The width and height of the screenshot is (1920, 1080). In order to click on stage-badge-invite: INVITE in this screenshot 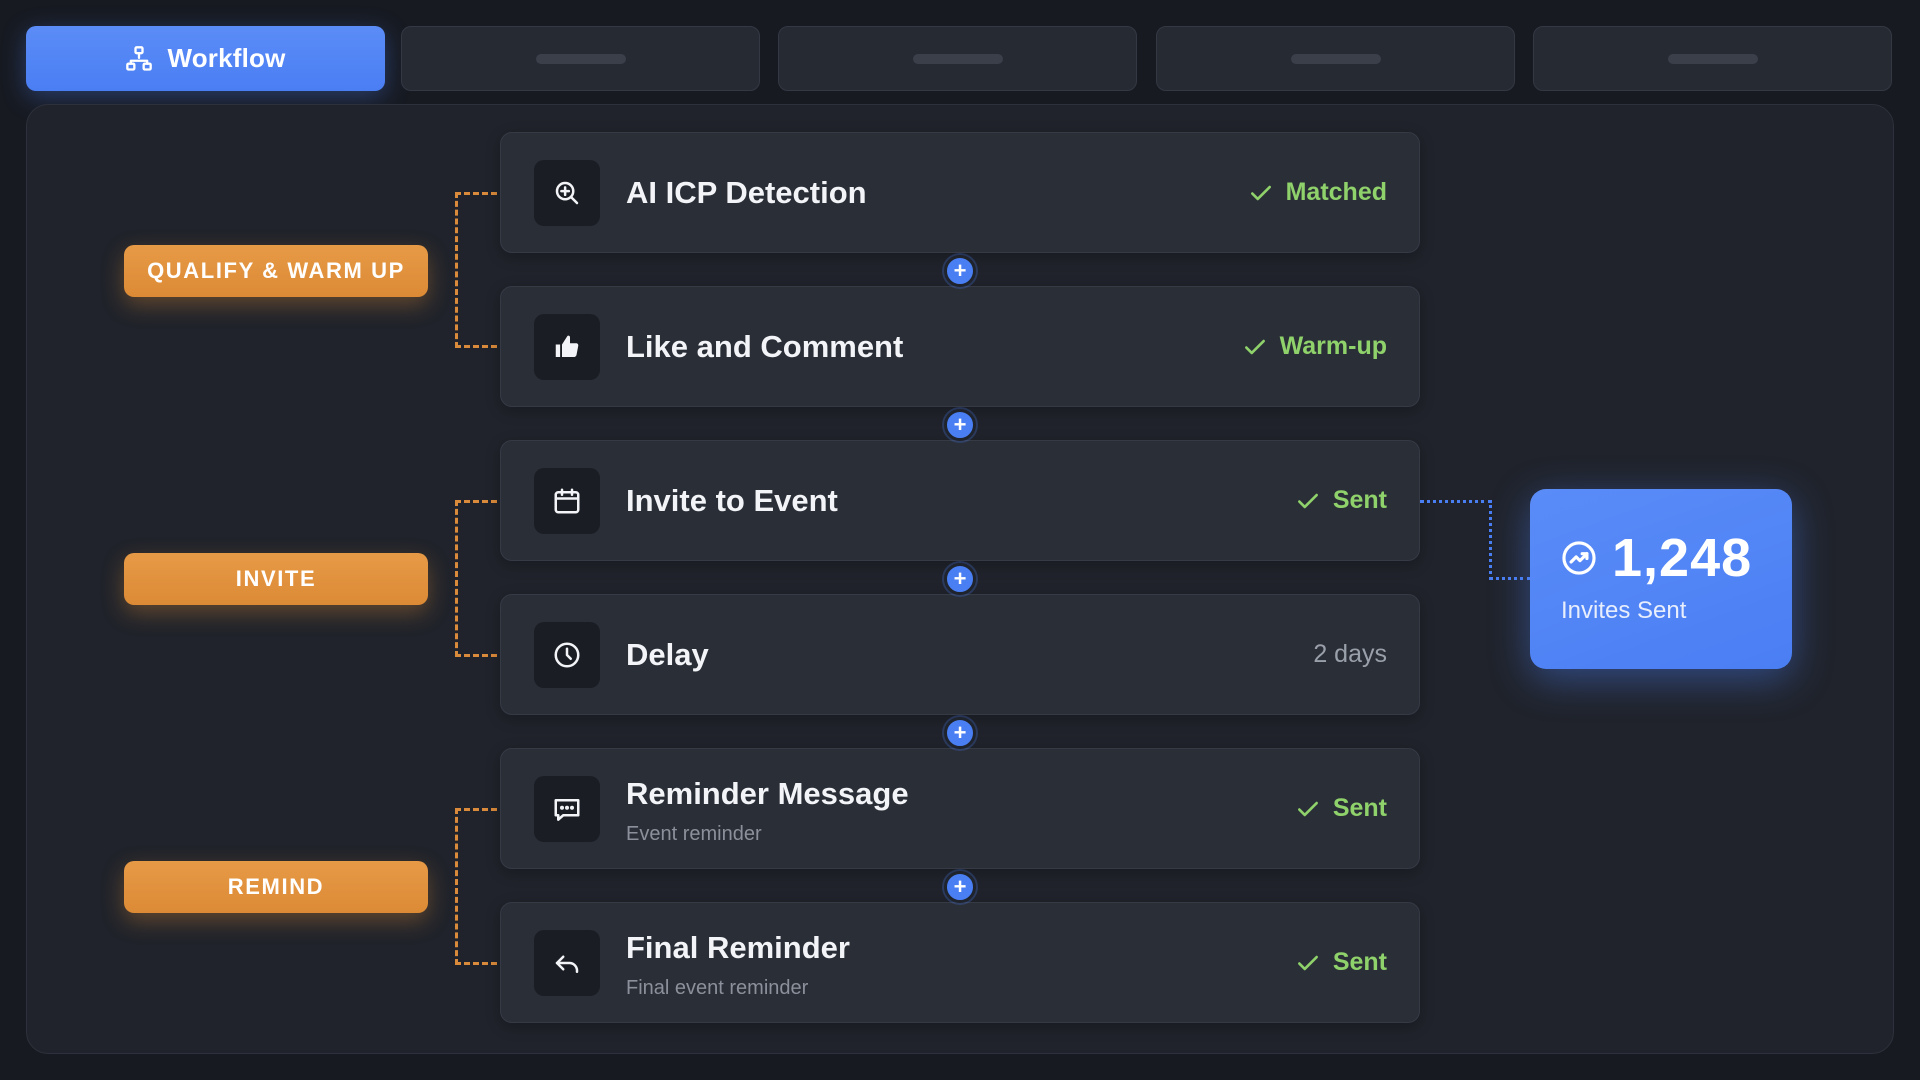, I will do `click(276, 579)`.